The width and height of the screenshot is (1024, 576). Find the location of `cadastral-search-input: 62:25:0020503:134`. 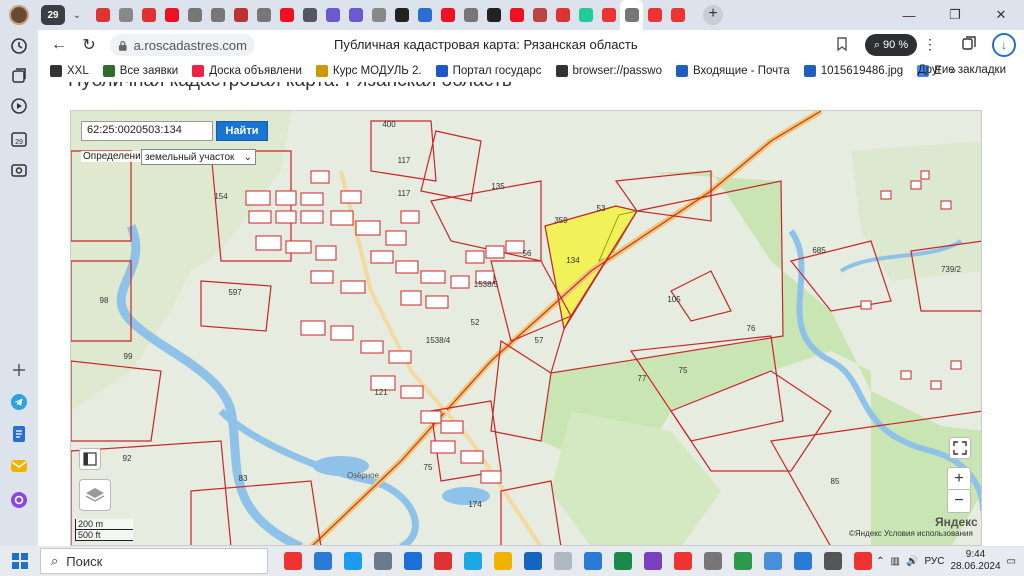

cadastral-search-input: 62:25:0020503:134 is located at coordinates (147, 131).